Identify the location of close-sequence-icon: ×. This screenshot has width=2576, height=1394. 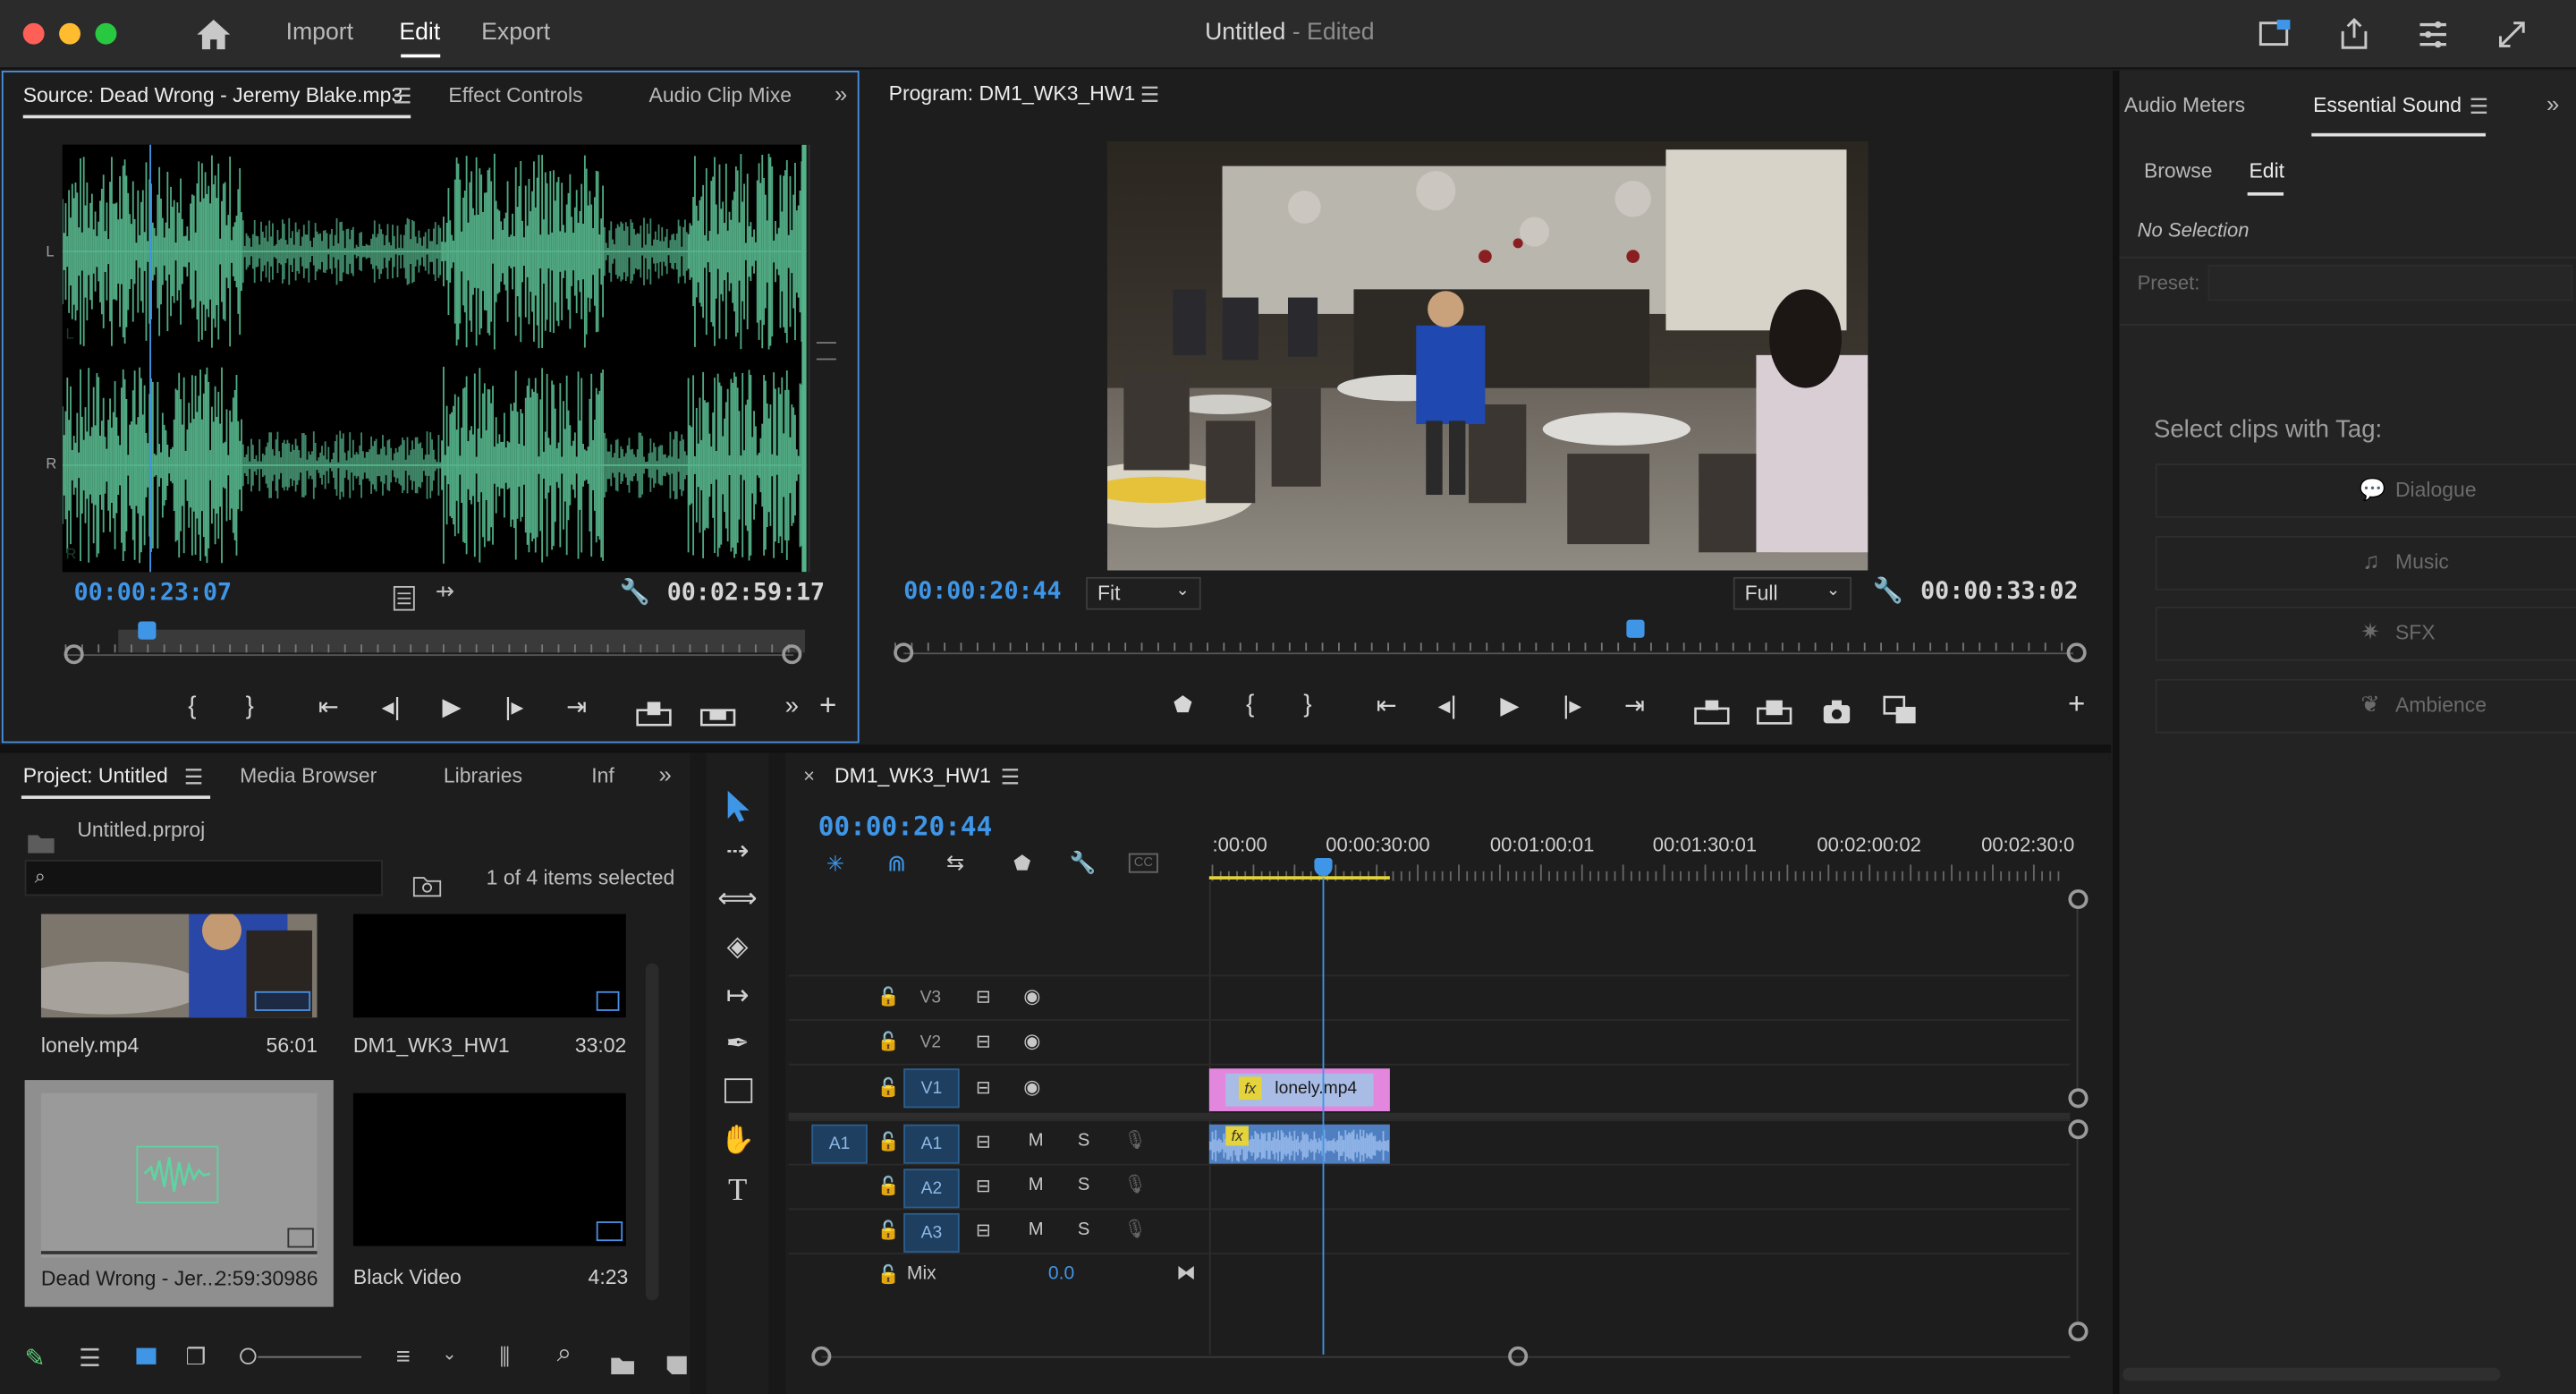
(809, 775).